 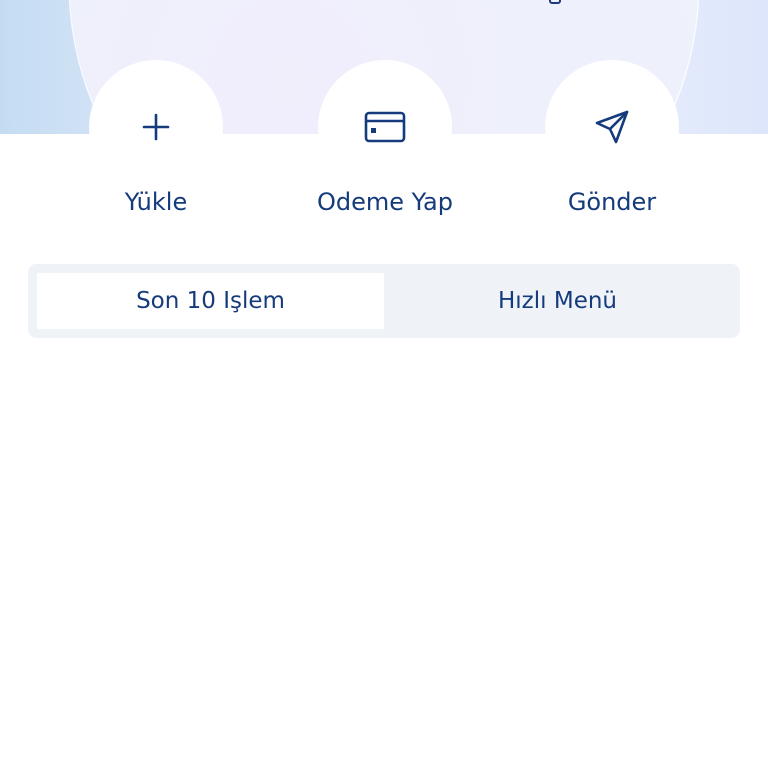 I want to click on load-action: Yükle, so click(x=156, y=138).